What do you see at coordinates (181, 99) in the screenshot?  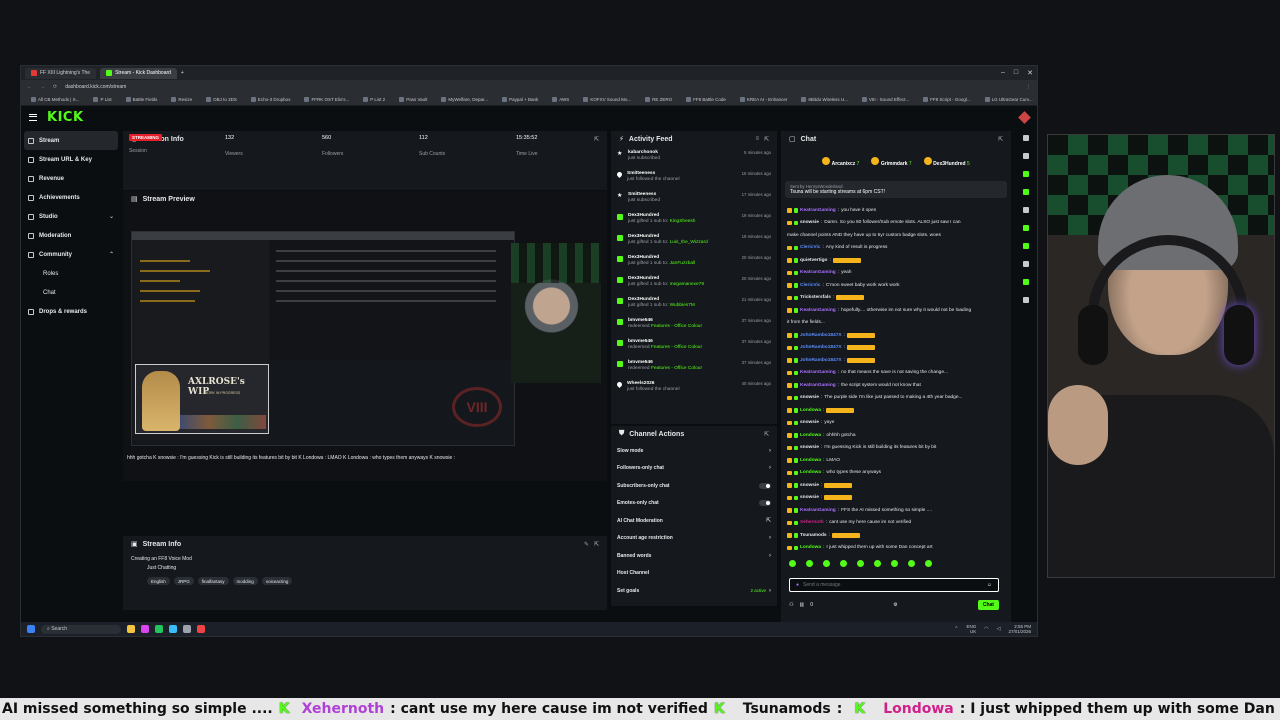 I see `bookmark-item: Resize` at bounding box center [181, 99].